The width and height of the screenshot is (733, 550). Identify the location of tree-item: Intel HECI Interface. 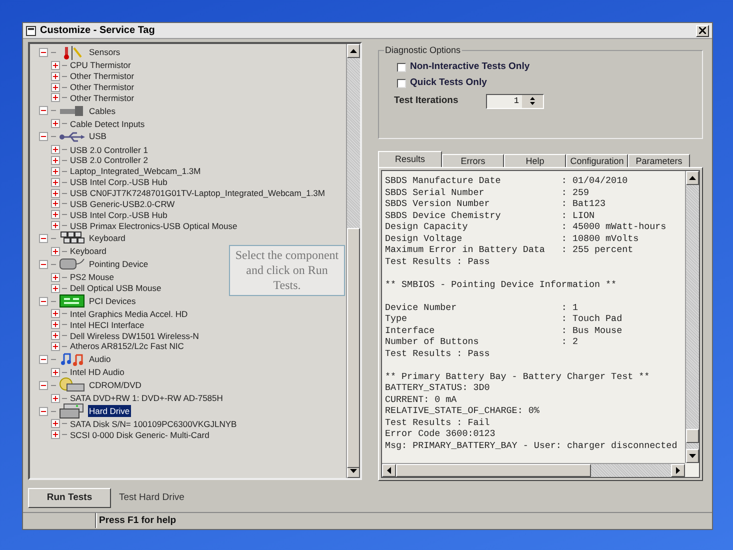
(107, 325).